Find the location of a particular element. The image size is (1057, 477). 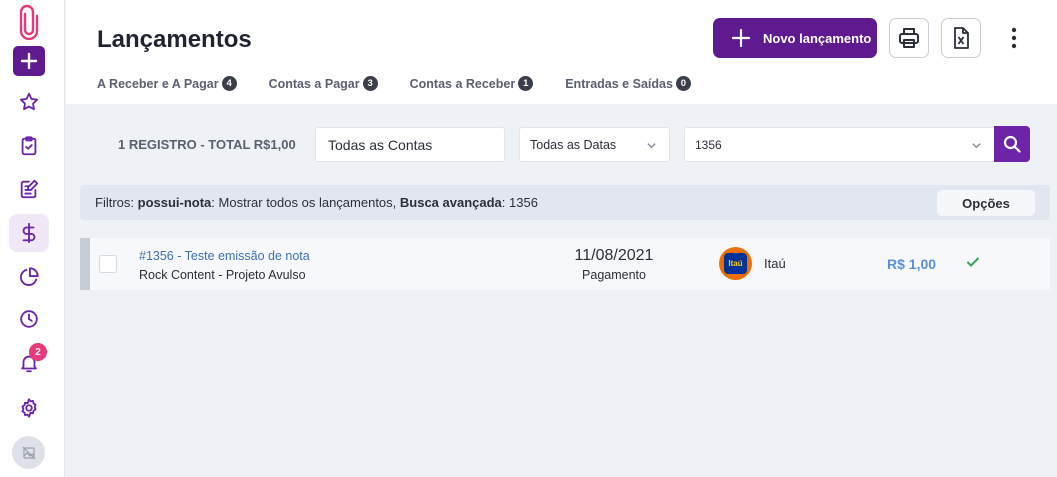

tab-contas-receber: Contas a Receber 1 is located at coordinates (472, 83).